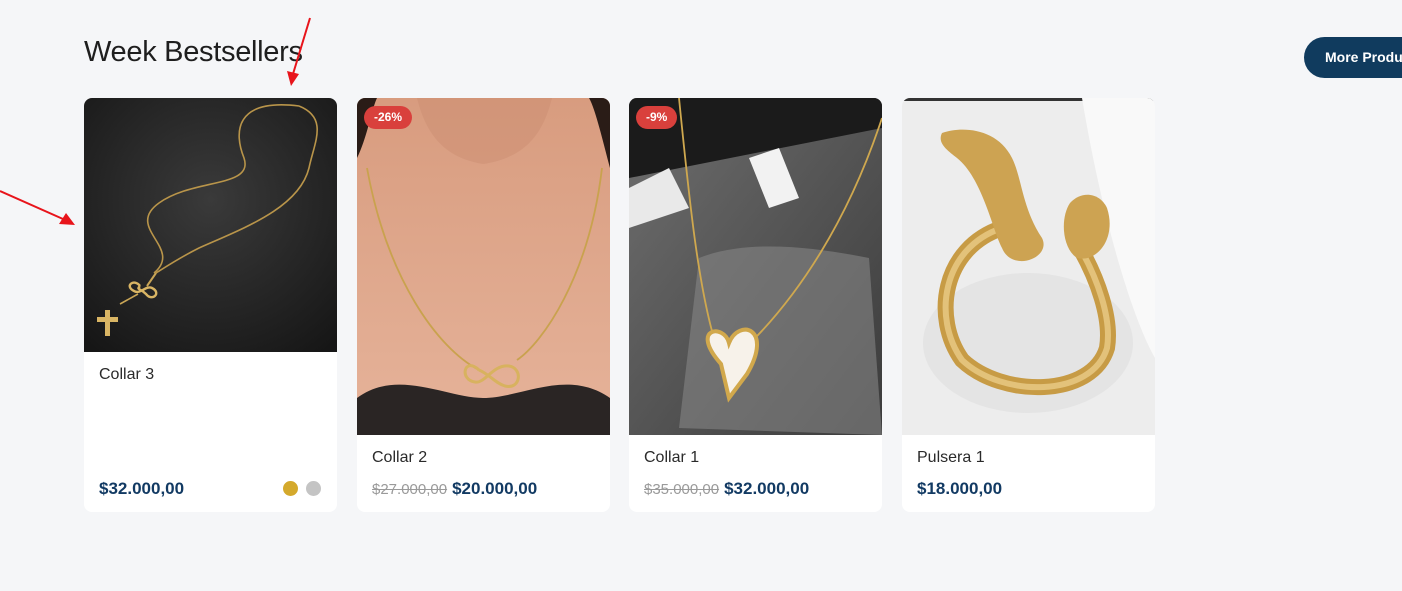 The image size is (1402, 591). Describe the element at coordinates (313, 488) in the screenshot. I see `swatch-silver` at that location.